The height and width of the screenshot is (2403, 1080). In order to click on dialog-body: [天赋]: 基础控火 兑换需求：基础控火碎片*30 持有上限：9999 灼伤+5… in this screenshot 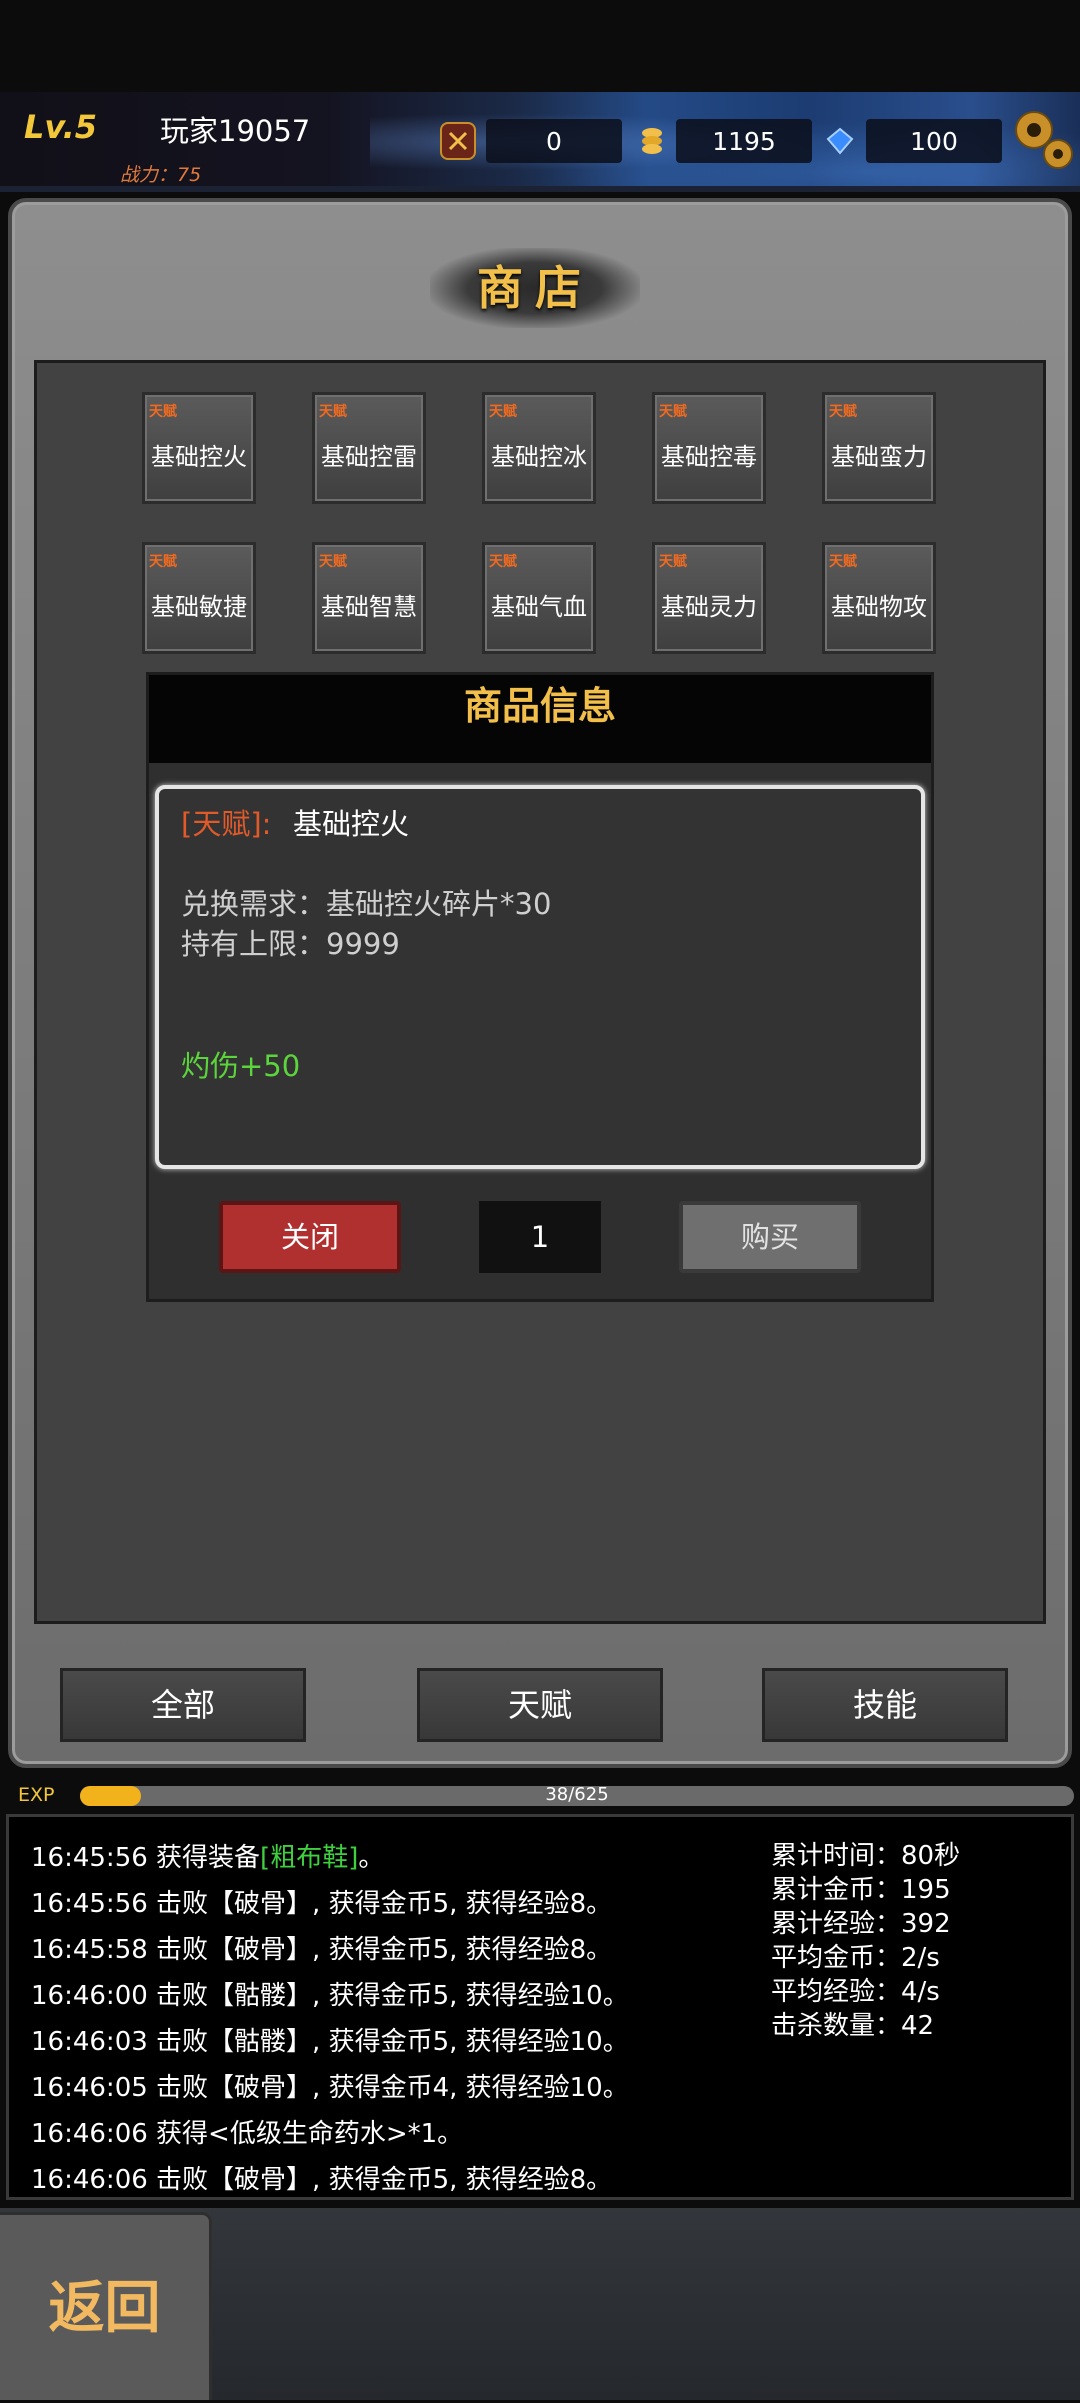, I will do `click(540, 977)`.